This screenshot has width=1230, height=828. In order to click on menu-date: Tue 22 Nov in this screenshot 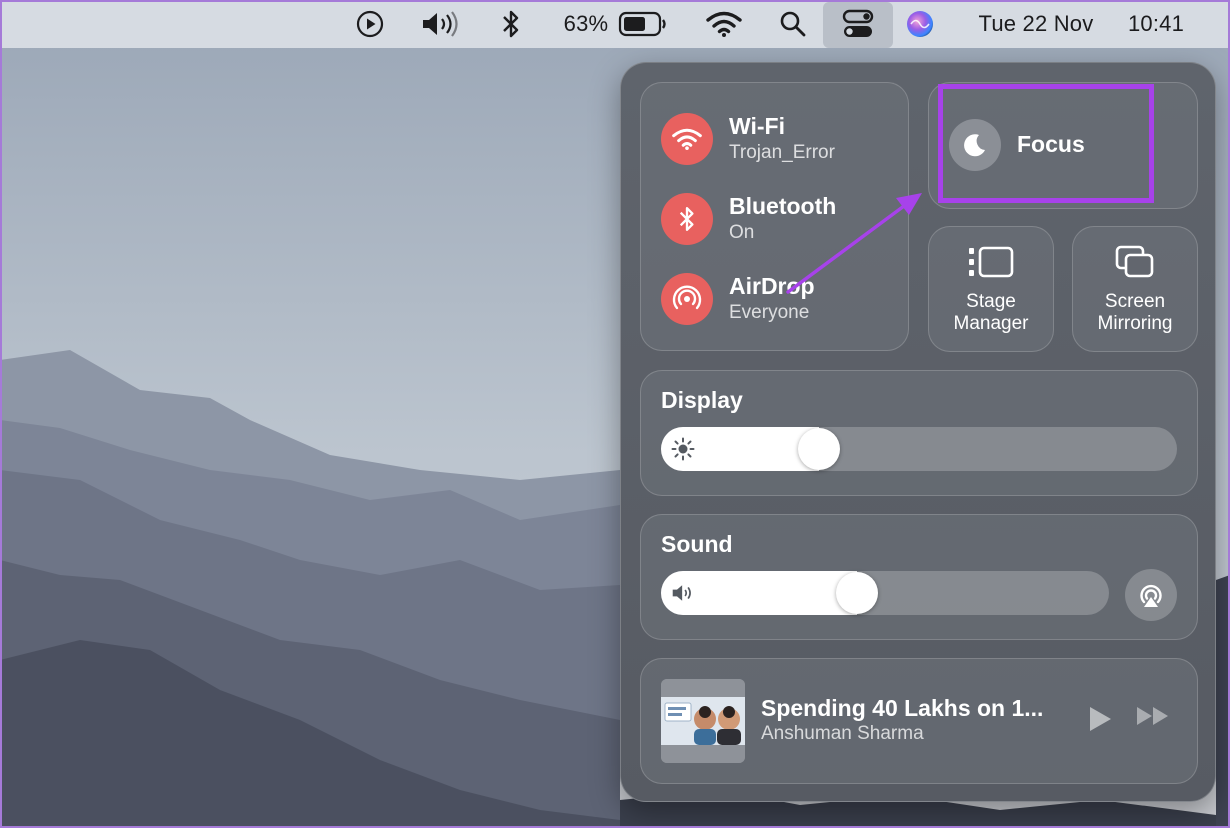, I will do `click(1036, 24)`.